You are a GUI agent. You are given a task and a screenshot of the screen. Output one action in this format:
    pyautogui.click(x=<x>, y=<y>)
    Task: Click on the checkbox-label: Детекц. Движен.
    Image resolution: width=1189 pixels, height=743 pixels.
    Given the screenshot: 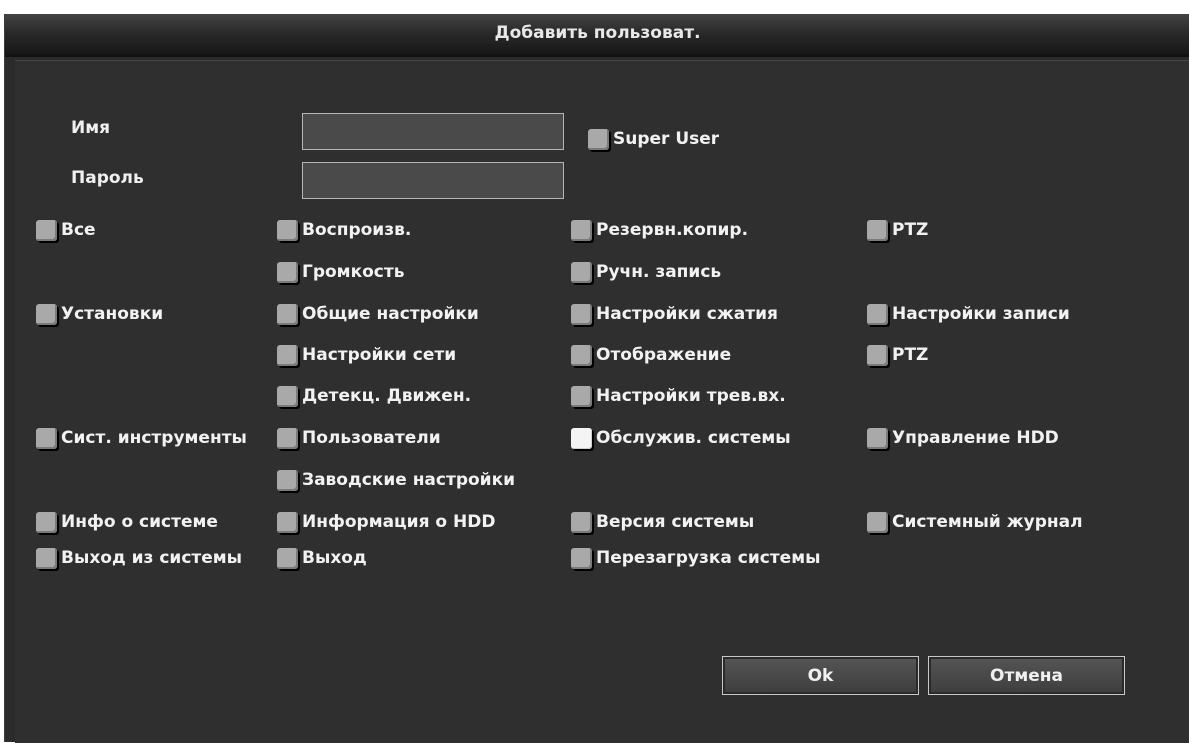 What is the action you would take?
    pyautogui.click(x=387, y=396)
    